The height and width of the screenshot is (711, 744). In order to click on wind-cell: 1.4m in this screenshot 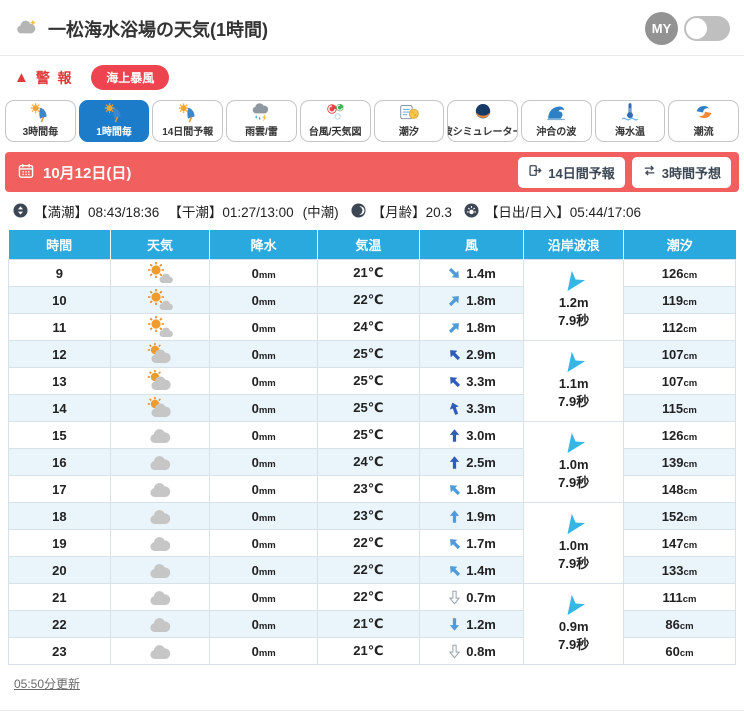, I will do `click(471, 273)`.